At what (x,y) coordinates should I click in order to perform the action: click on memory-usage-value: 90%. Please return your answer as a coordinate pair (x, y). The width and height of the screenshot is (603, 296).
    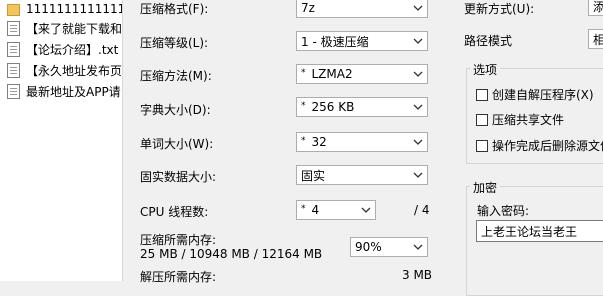
    Looking at the image, I should click on (368, 247).